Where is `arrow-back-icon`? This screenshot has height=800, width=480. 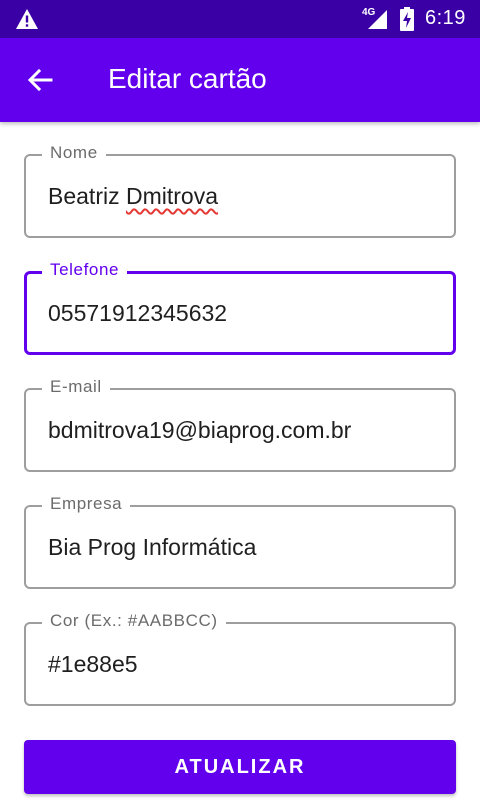
arrow-back-icon is located at coordinates (40, 80).